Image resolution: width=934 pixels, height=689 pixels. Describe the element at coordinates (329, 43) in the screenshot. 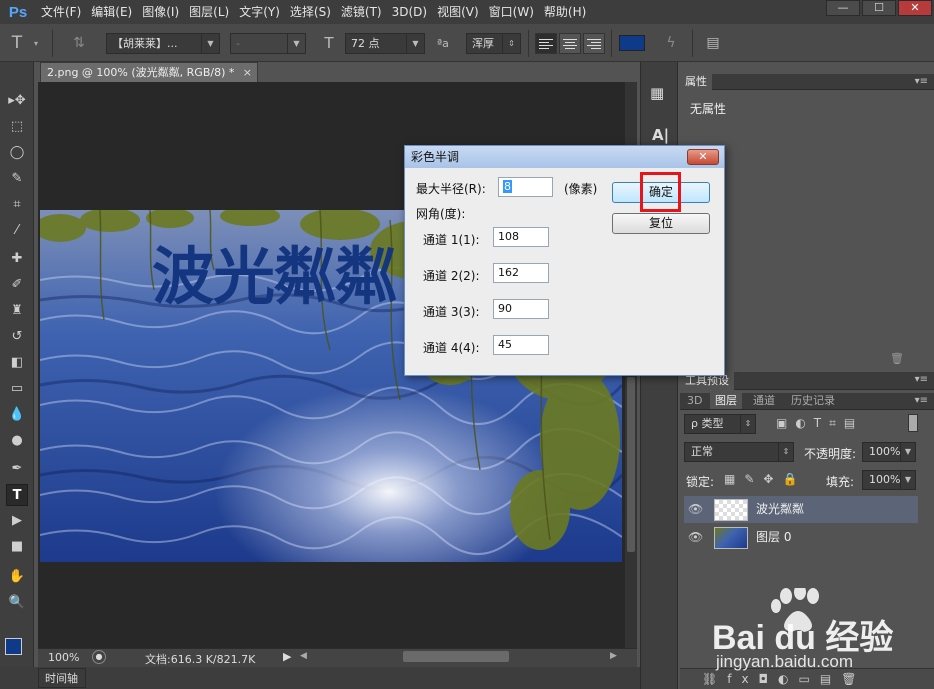

I see `font-size-icon: T` at that location.